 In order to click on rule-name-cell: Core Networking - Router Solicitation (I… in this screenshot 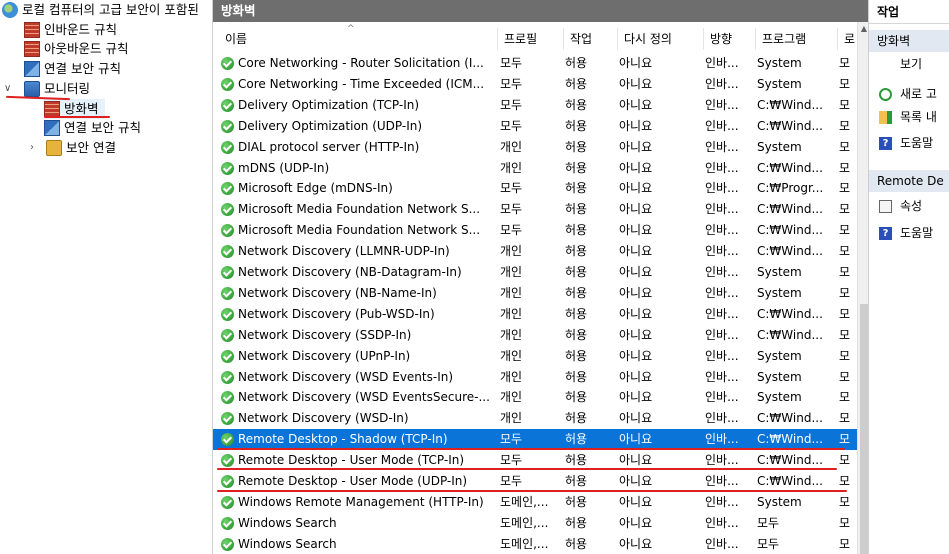, I will do `click(357, 63)`.